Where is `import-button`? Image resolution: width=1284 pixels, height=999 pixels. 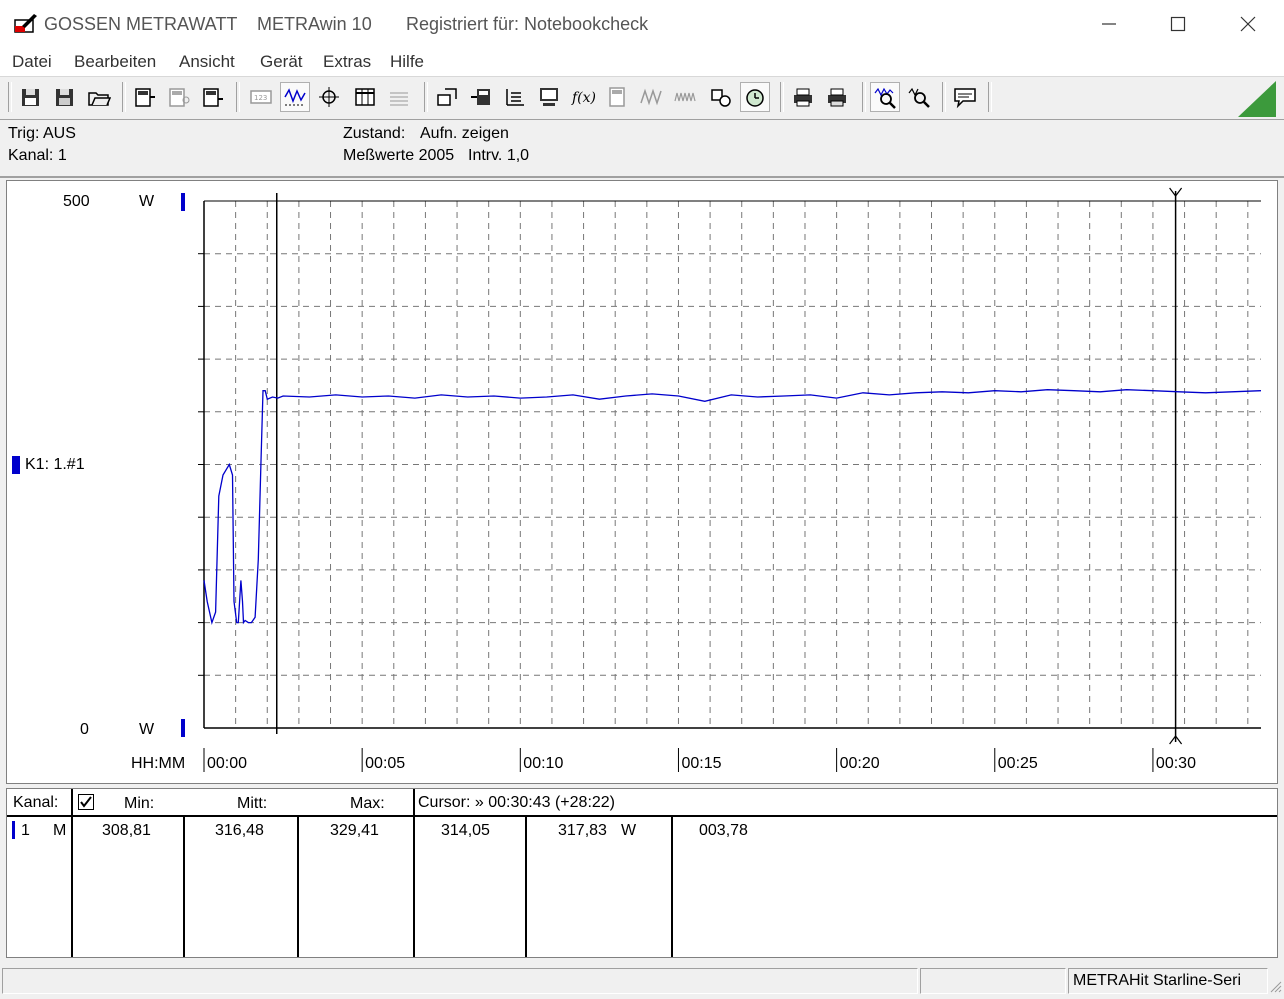
import-button is located at coordinates (481, 97).